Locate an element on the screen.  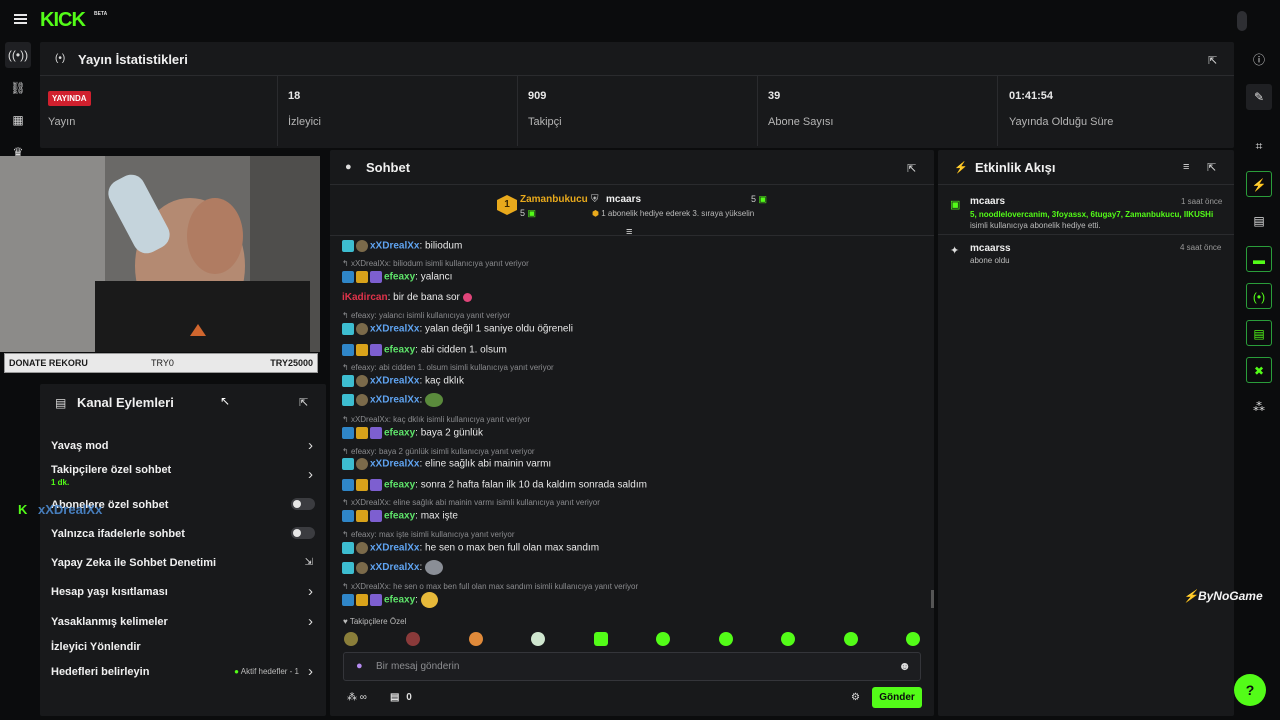
broadcast-icon: (•) is located at coordinates (1259, 296).